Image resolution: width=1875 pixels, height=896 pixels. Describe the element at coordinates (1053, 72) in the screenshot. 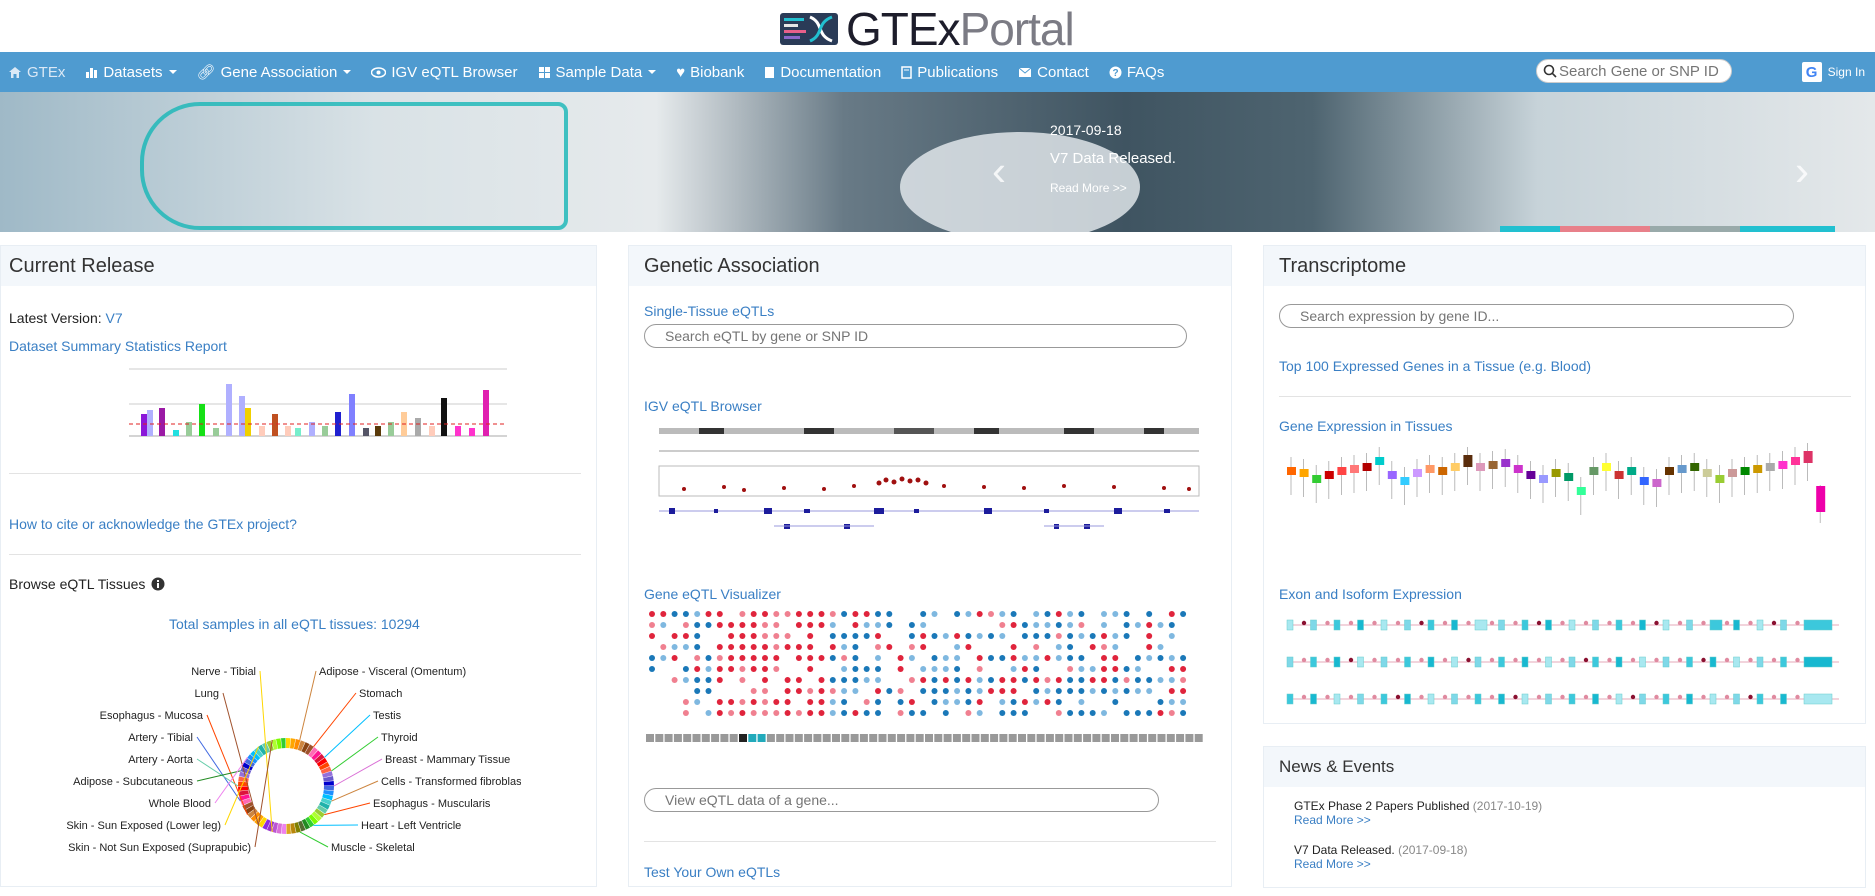

I see `nav-item-contact: Contact` at that location.